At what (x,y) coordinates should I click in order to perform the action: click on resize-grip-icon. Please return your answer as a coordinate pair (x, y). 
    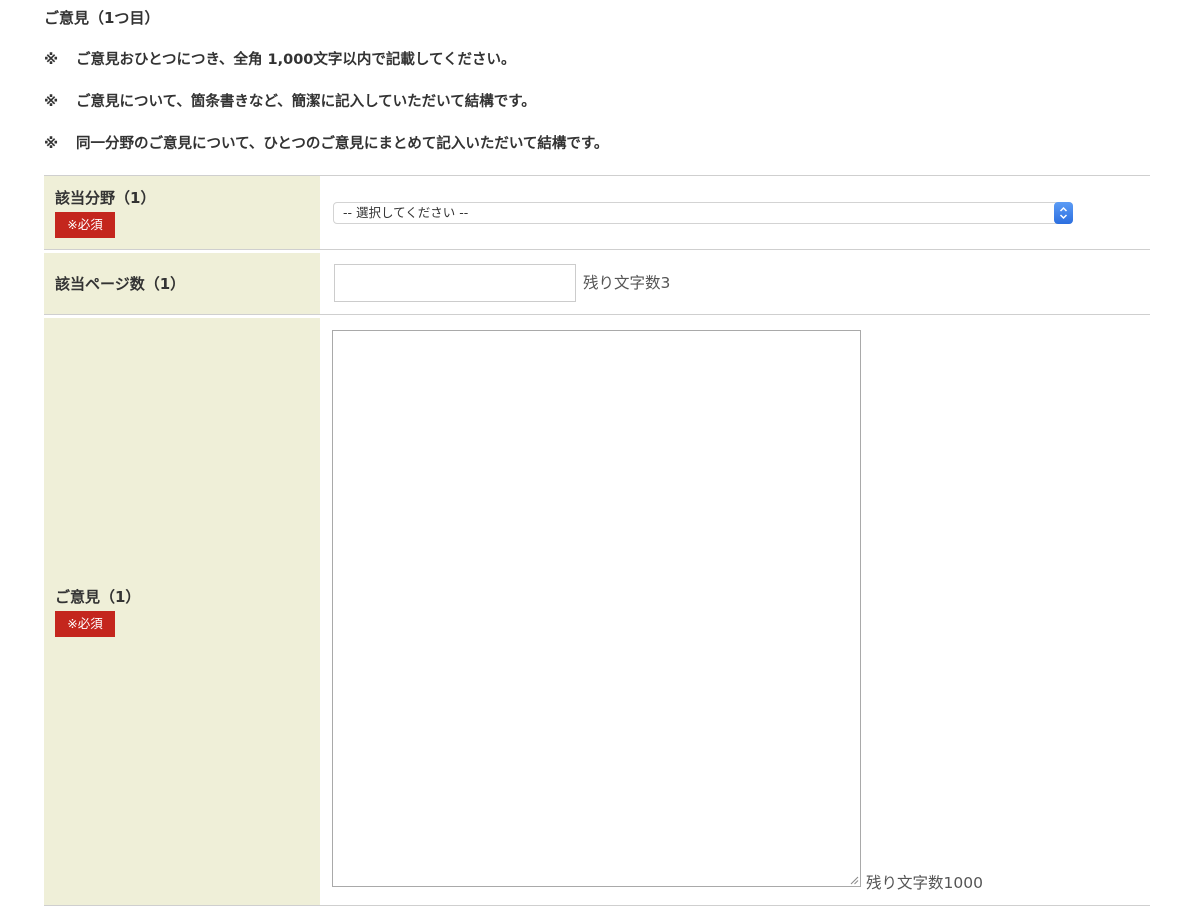
    Looking at the image, I should click on (854, 880).